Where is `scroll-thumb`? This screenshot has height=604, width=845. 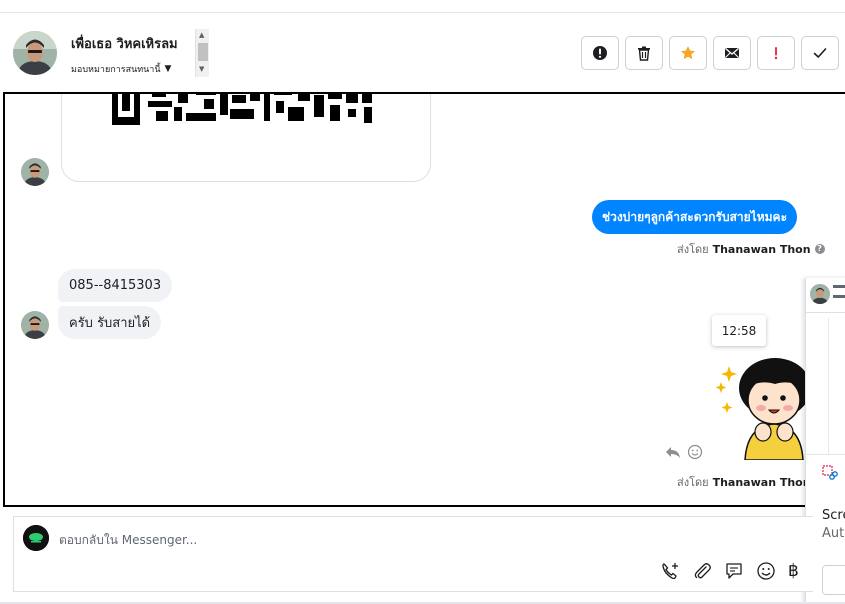 scroll-thumb is located at coordinates (203, 52).